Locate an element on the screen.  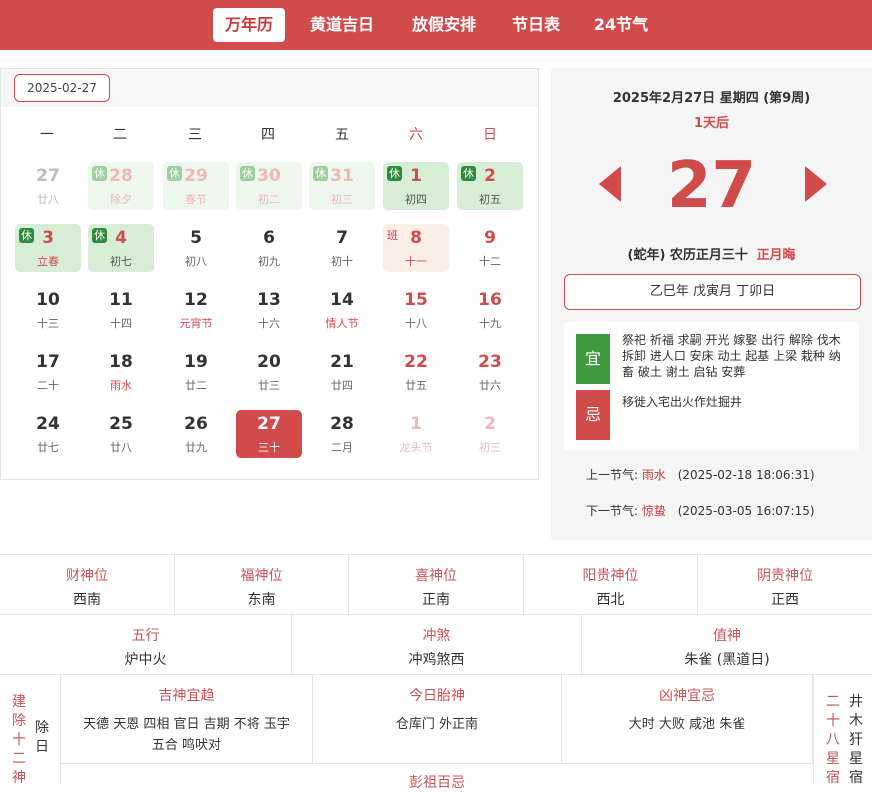
day-number: 9 is located at coordinates (490, 238).